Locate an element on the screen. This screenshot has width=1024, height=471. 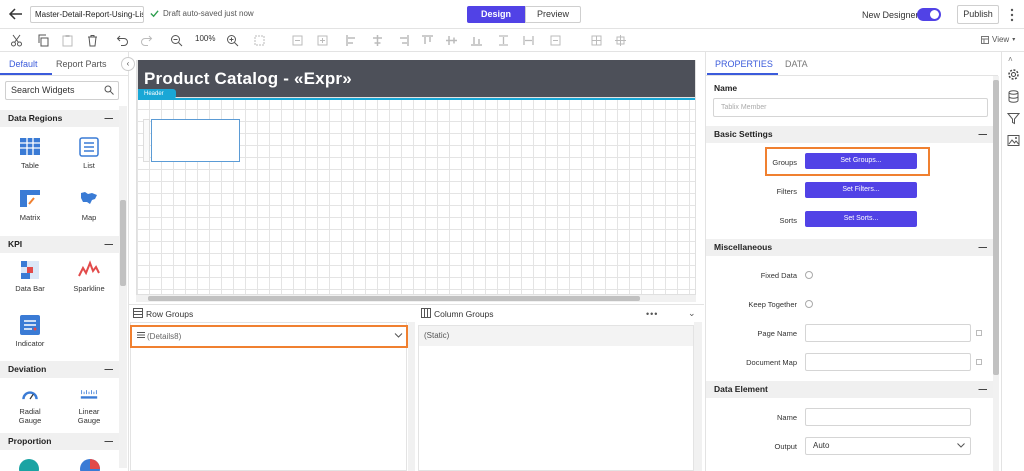
category-data-regions: Data Regions — is located at coordinates (59, 118).